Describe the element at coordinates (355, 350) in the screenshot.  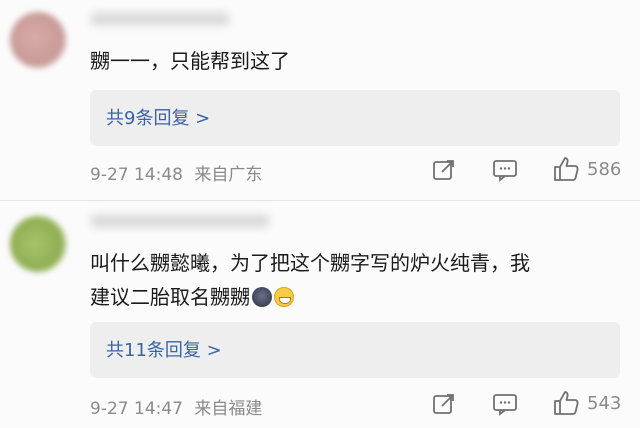
I see `replies-link: 共11条回复 >` at that location.